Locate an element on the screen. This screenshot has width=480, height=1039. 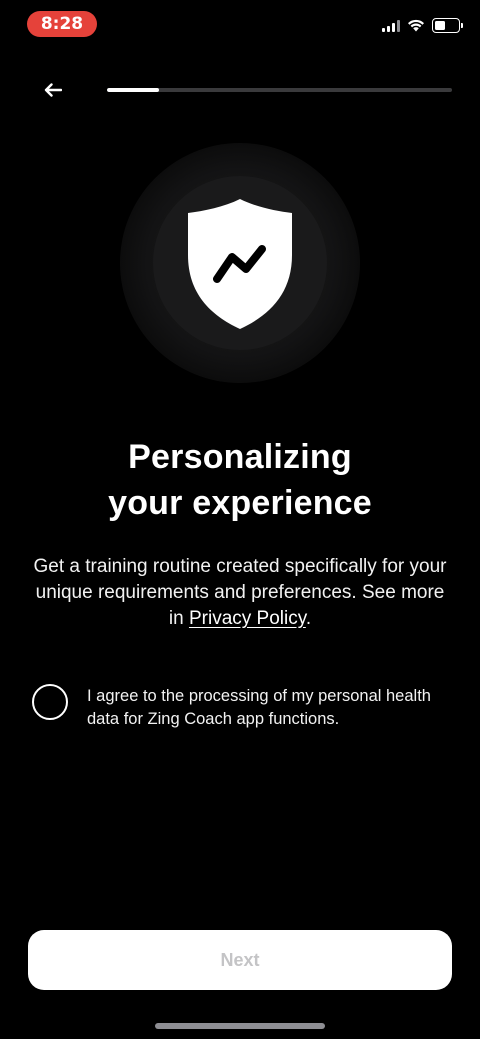
page-title-line-1: Personalizing is located at coordinates (240, 457).